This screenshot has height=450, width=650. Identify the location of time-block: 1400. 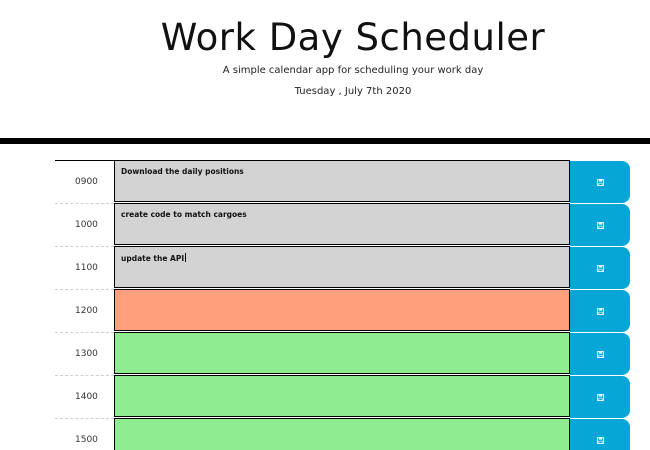
(342, 396).